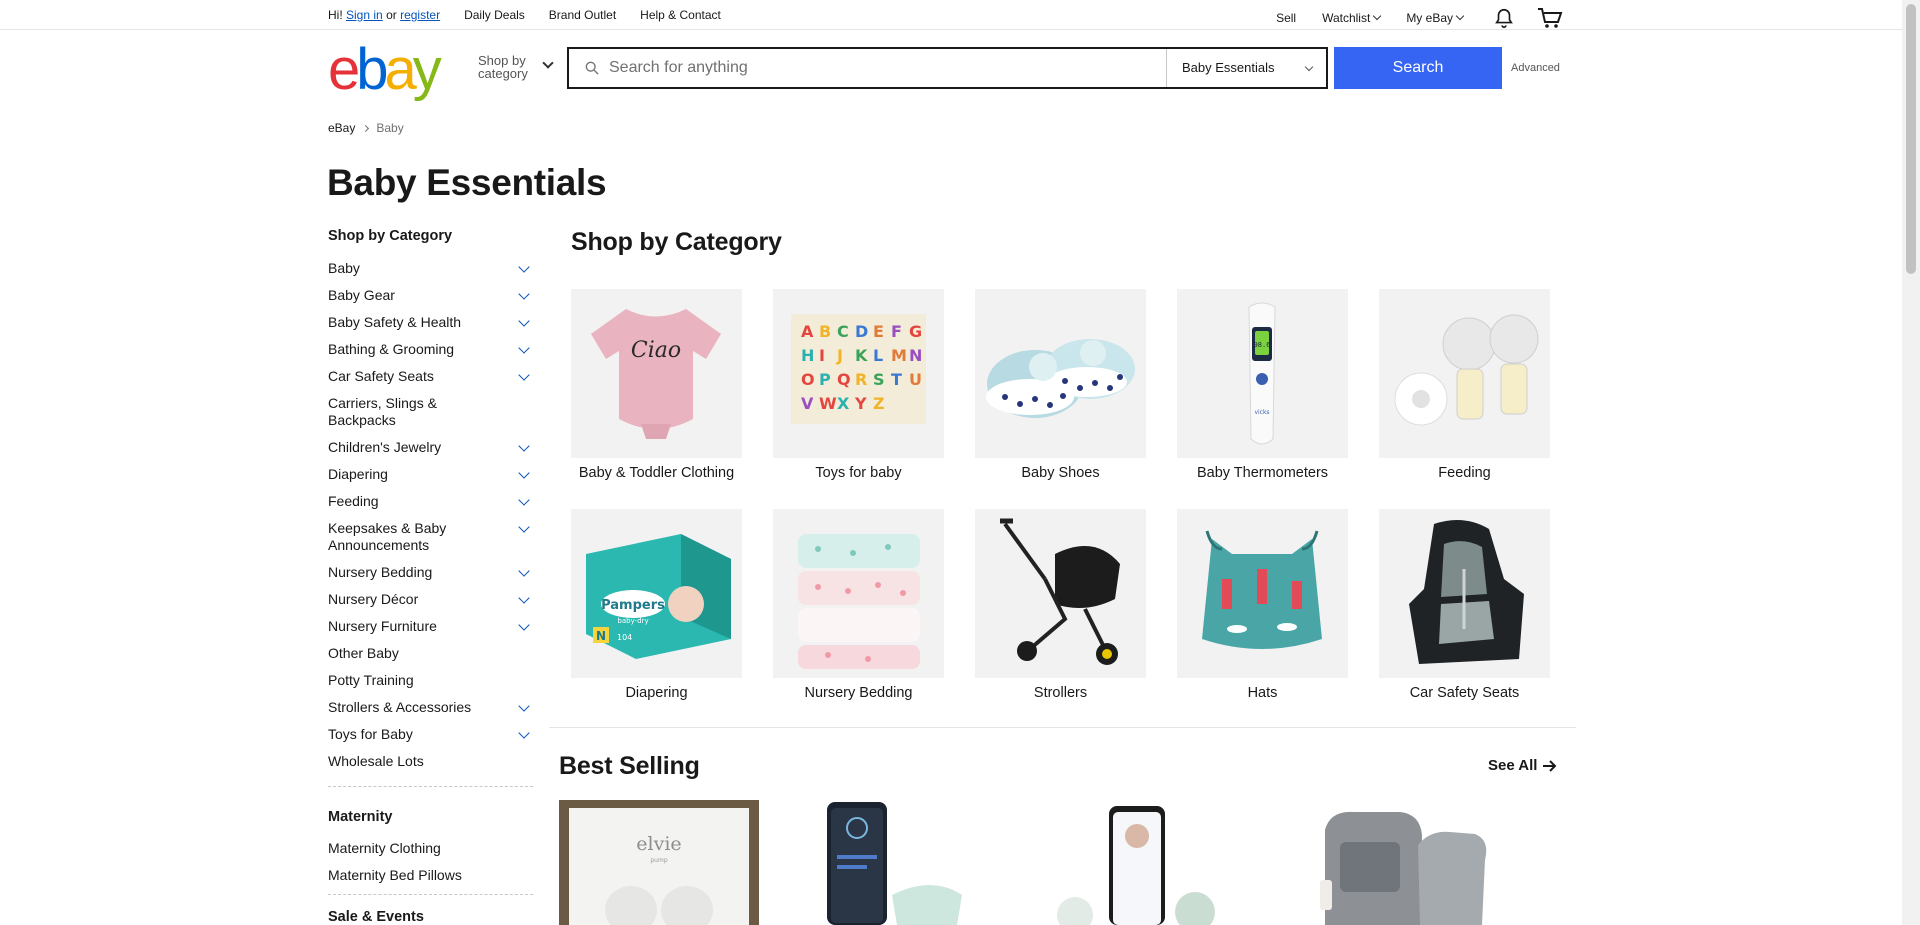  Describe the element at coordinates (1523, 765) in the screenshot. I see `see-all-link: See All` at that location.